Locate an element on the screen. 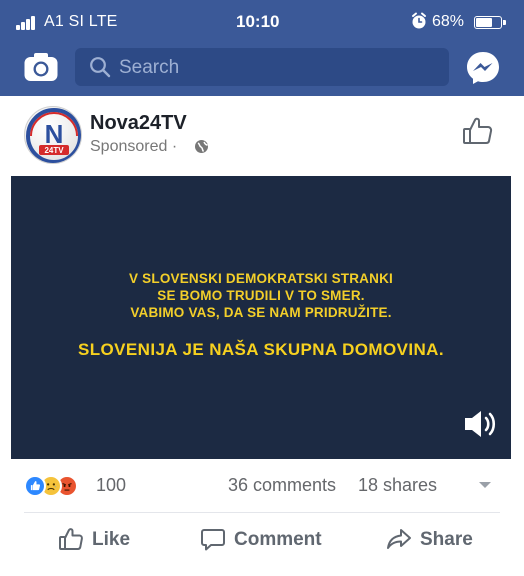 The image size is (524, 576). battery-percent: 68% is located at coordinates (448, 21).